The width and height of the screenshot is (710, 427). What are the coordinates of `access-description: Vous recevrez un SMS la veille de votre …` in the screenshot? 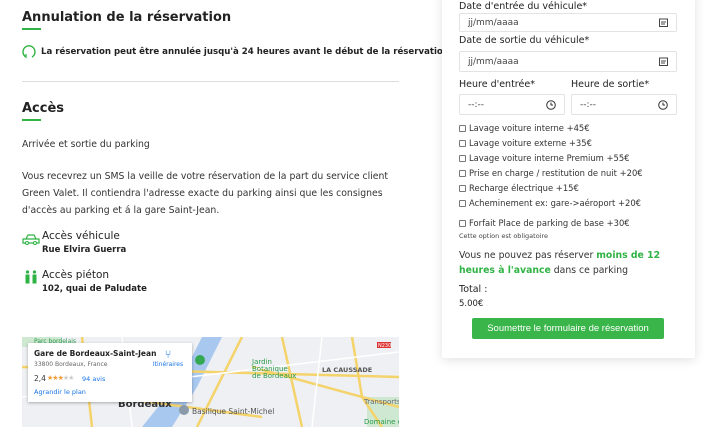 It's located at (205, 193).